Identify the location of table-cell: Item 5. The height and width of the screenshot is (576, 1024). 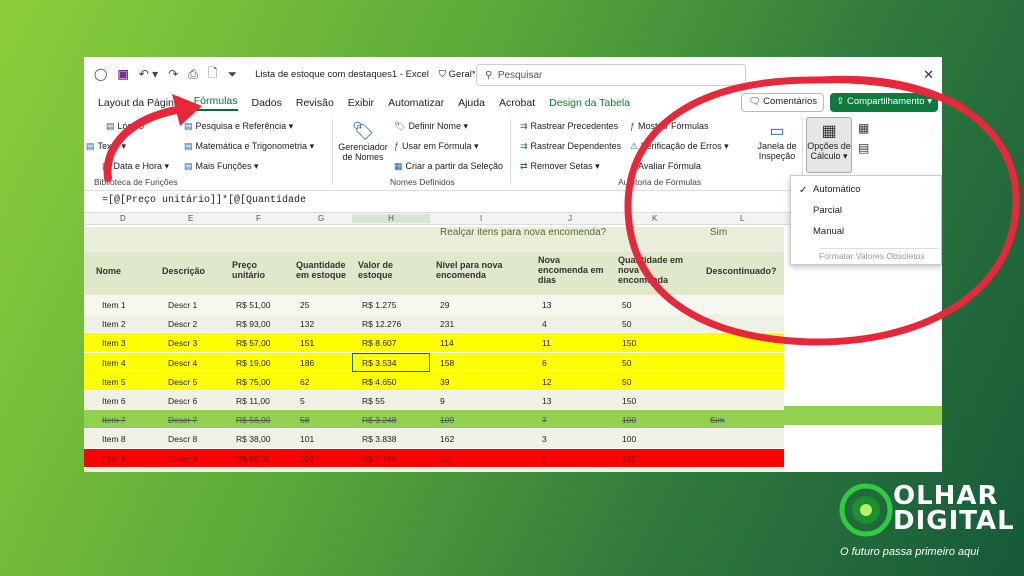
(114, 382).